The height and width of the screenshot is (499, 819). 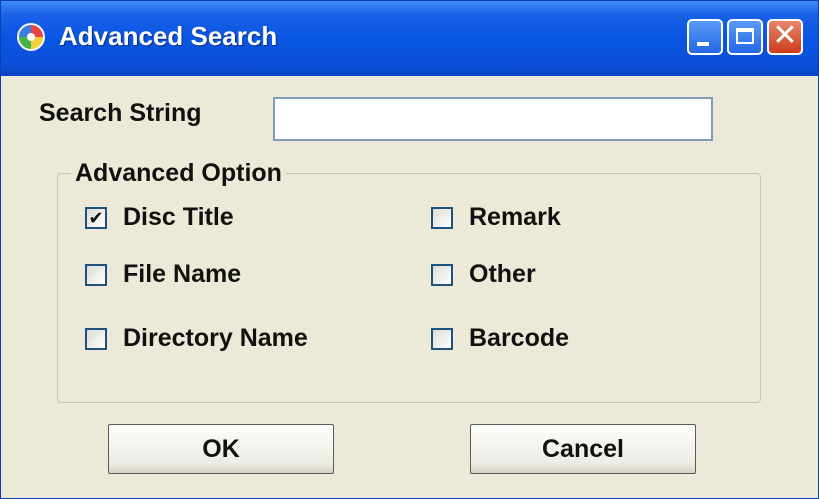 I want to click on disc-icon, so click(x=31, y=37).